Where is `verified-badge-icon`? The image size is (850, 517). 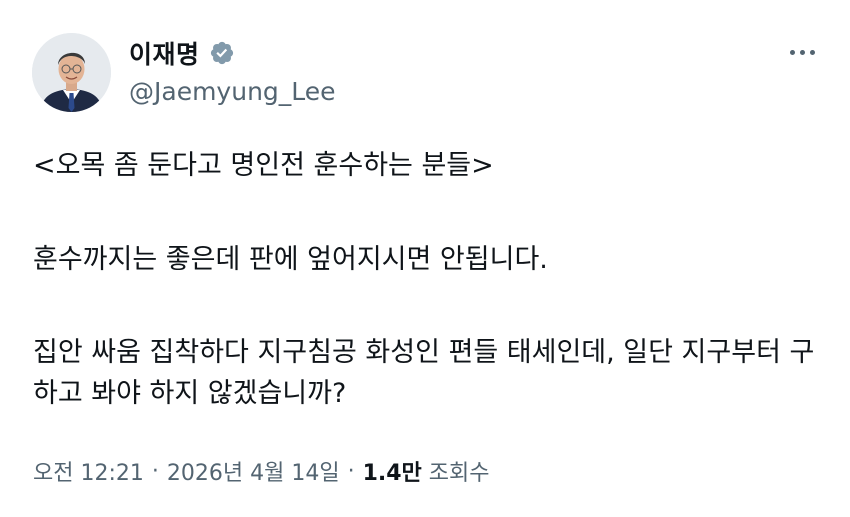
verified-badge-icon is located at coordinates (222, 53).